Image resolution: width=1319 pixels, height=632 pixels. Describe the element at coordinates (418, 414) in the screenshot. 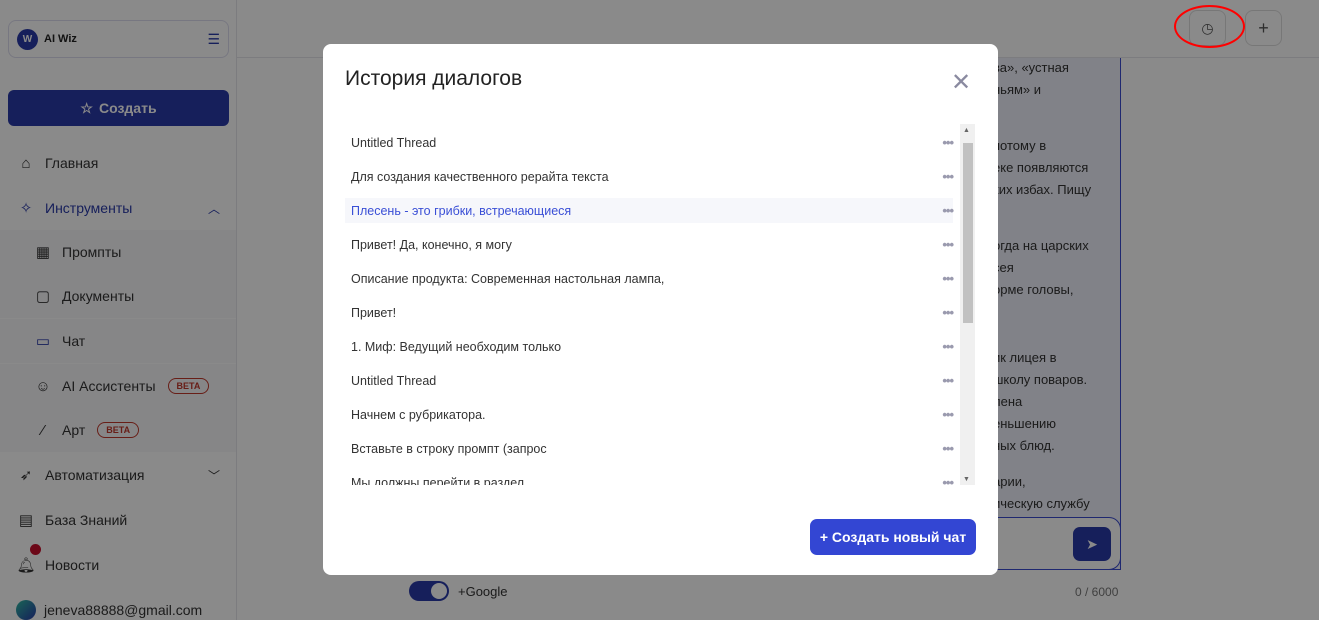

I see `thread-title: Начнем с рубрикатора.` at that location.